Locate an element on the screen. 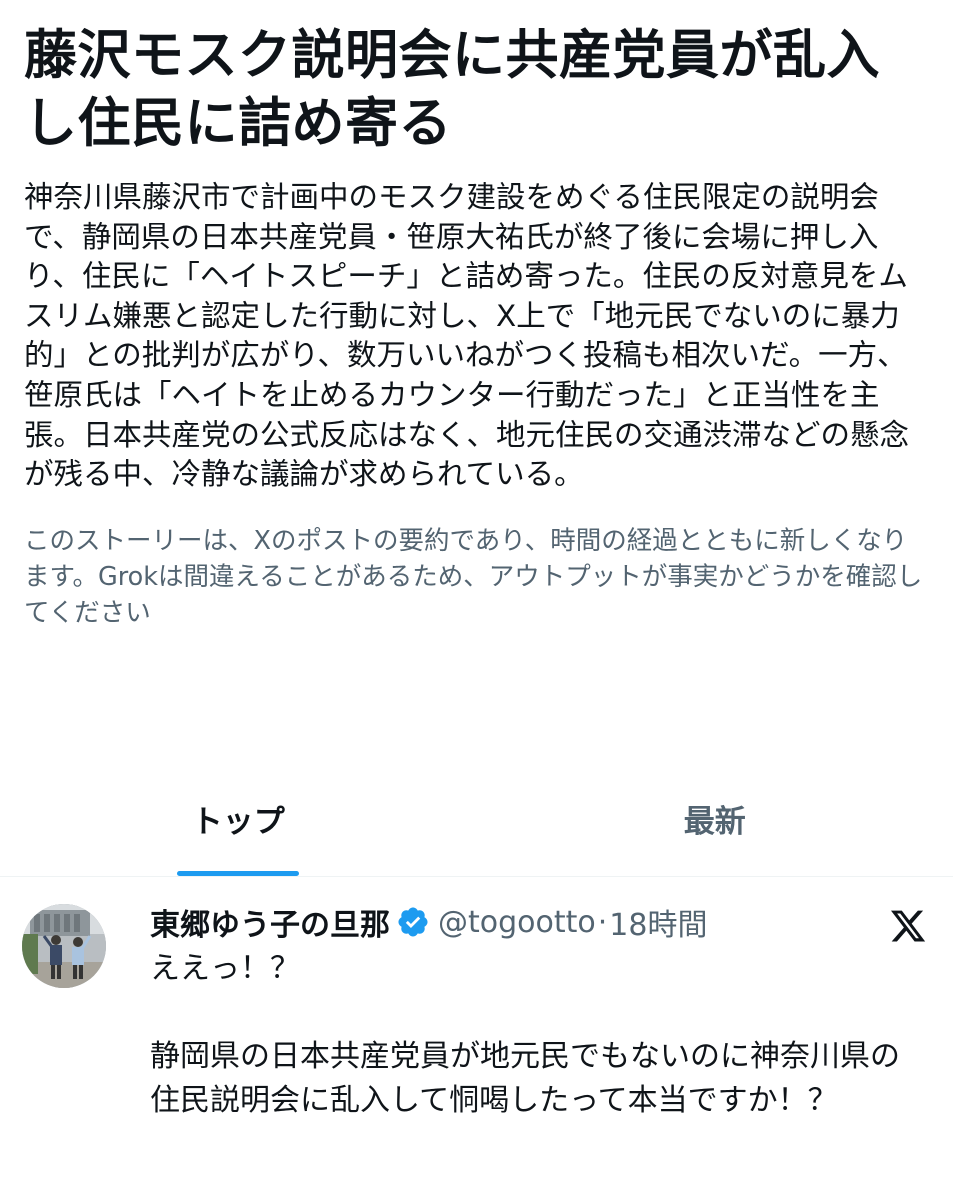 The height and width of the screenshot is (1200, 953). story-headline: 藤沢モスク説明会に共産党員が乱入し住民に詰め寄る is located at coordinates (452, 89).